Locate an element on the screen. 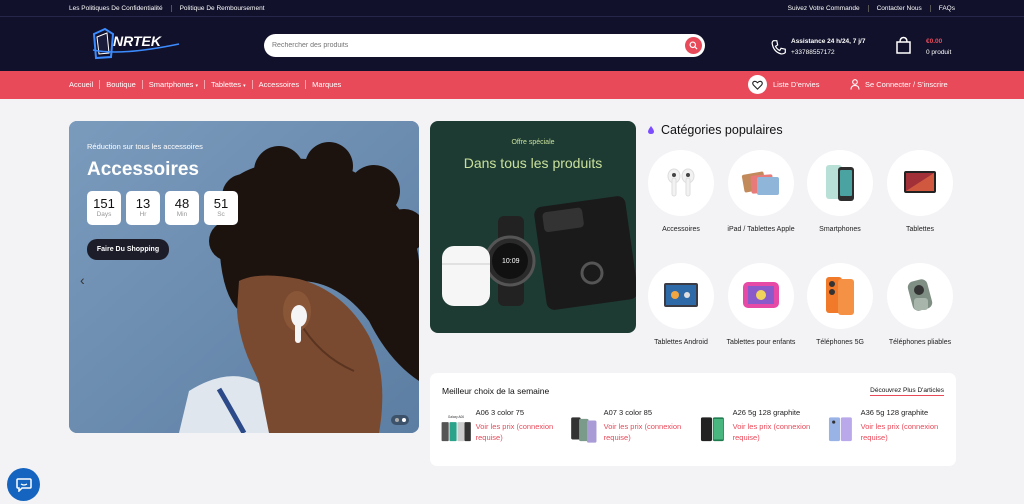  category-accessoires: Accessoires is located at coordinates (681, 192).